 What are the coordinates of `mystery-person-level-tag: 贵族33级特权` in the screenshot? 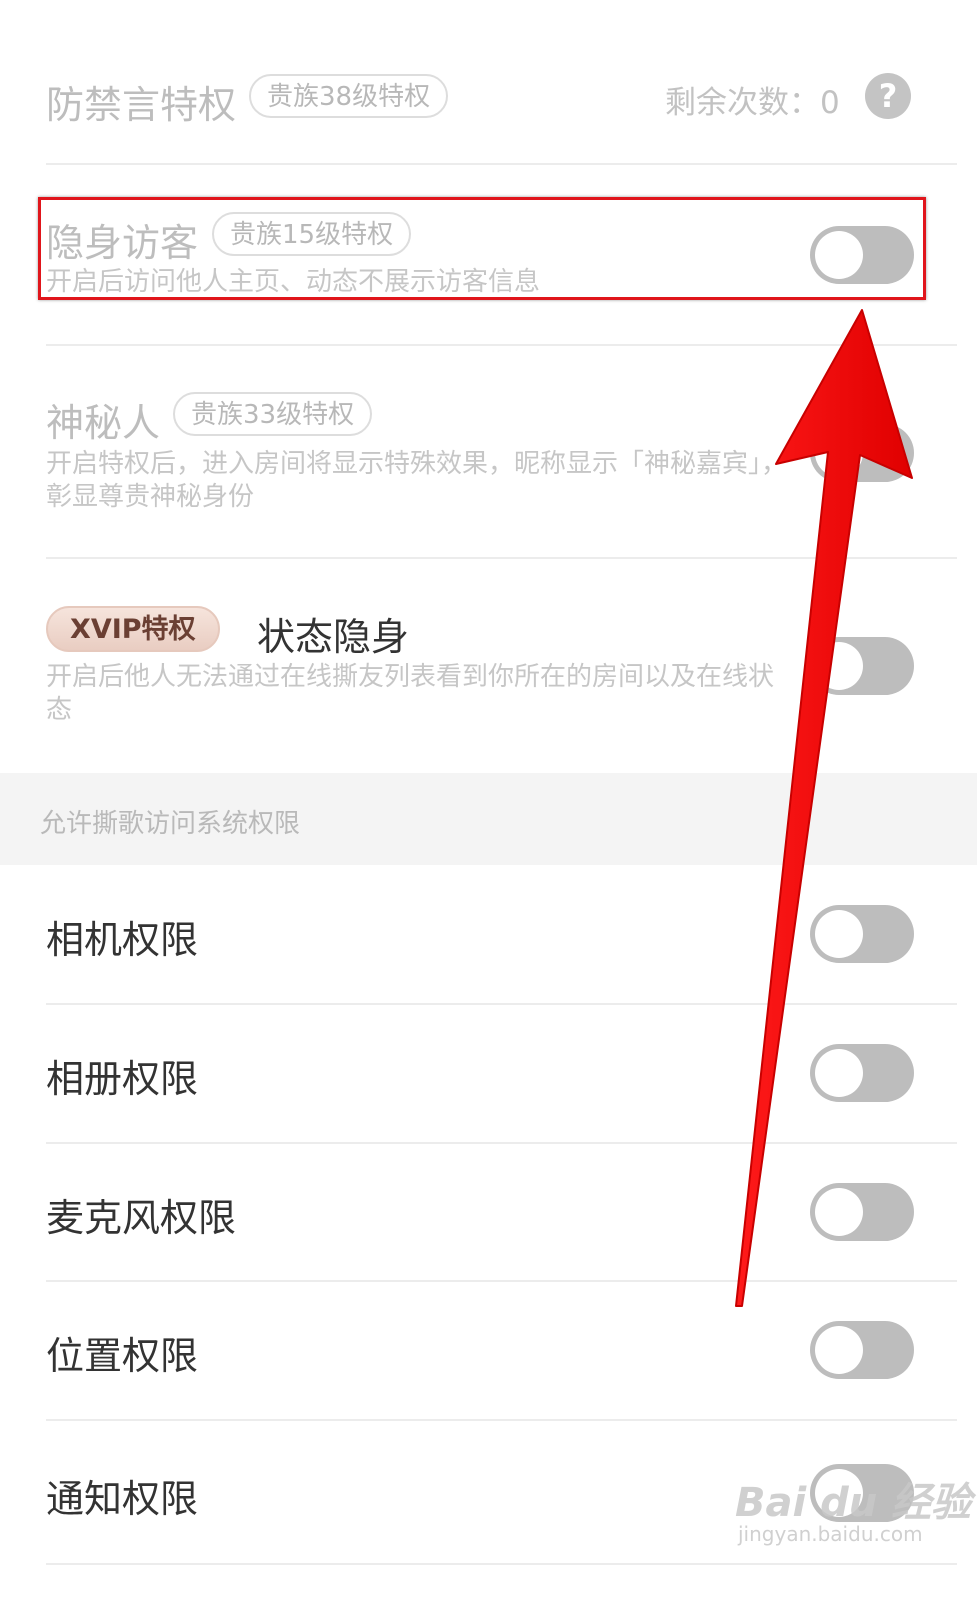 It's located at (273, 414).